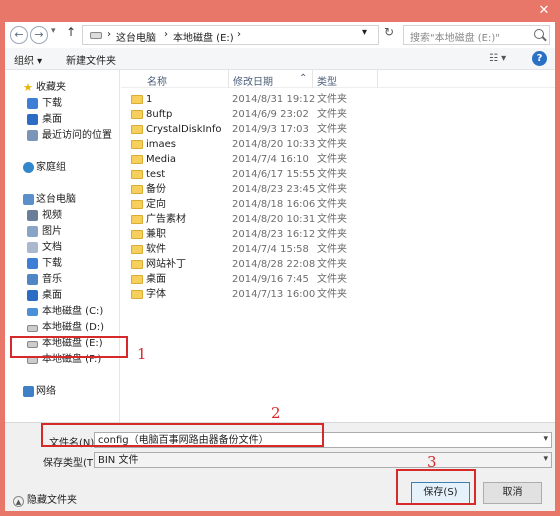  I want to click on annotation-box-filename, so click(182, 435).